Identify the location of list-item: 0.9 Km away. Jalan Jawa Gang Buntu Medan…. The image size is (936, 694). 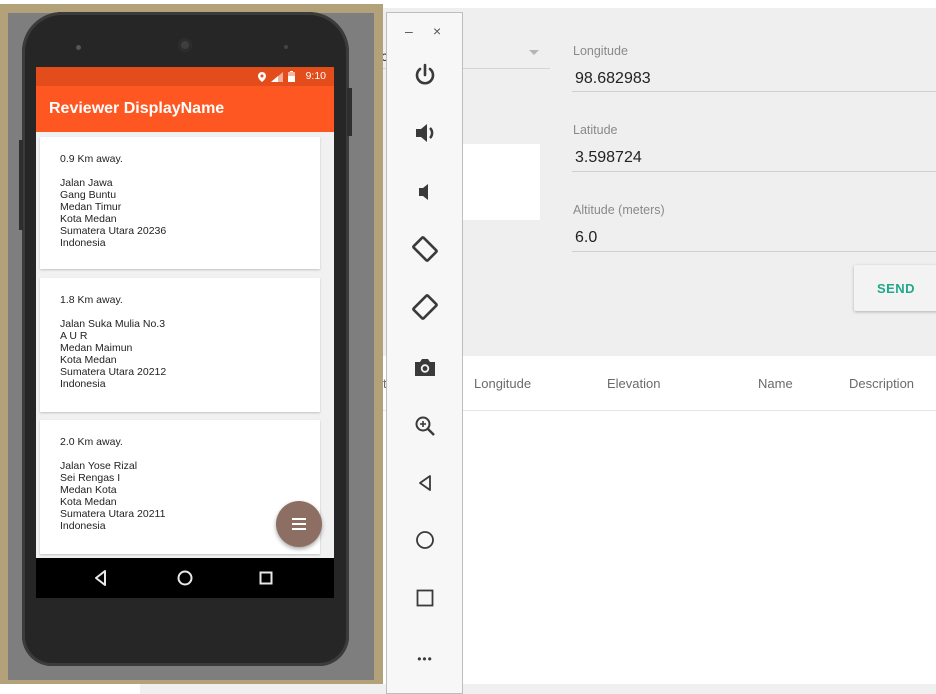
(180, 203).